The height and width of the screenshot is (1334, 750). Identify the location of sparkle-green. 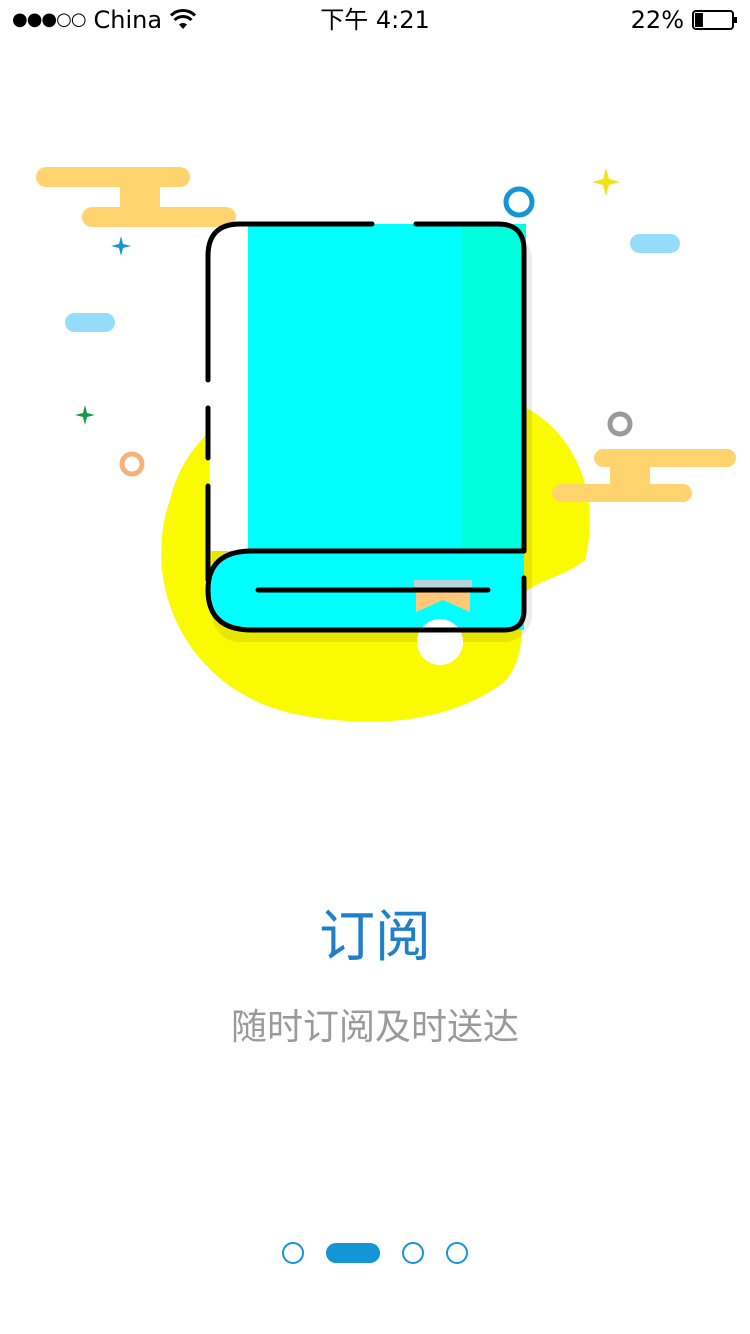
(85, 415).